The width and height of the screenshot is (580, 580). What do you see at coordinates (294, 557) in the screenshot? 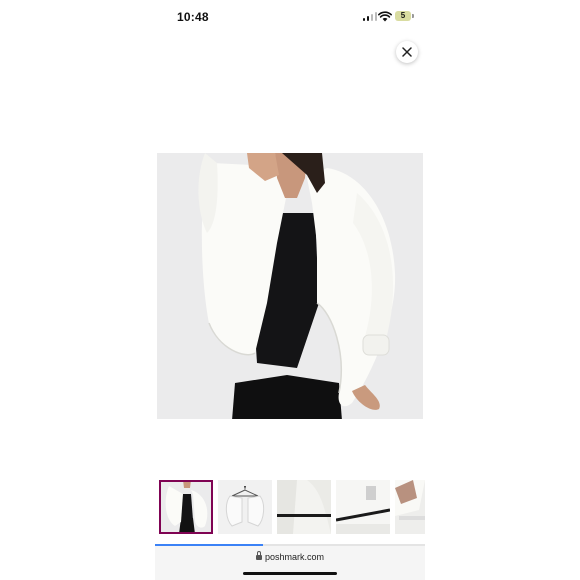
I see `url-text: poshmark.com` at bounding box center [294, 557].